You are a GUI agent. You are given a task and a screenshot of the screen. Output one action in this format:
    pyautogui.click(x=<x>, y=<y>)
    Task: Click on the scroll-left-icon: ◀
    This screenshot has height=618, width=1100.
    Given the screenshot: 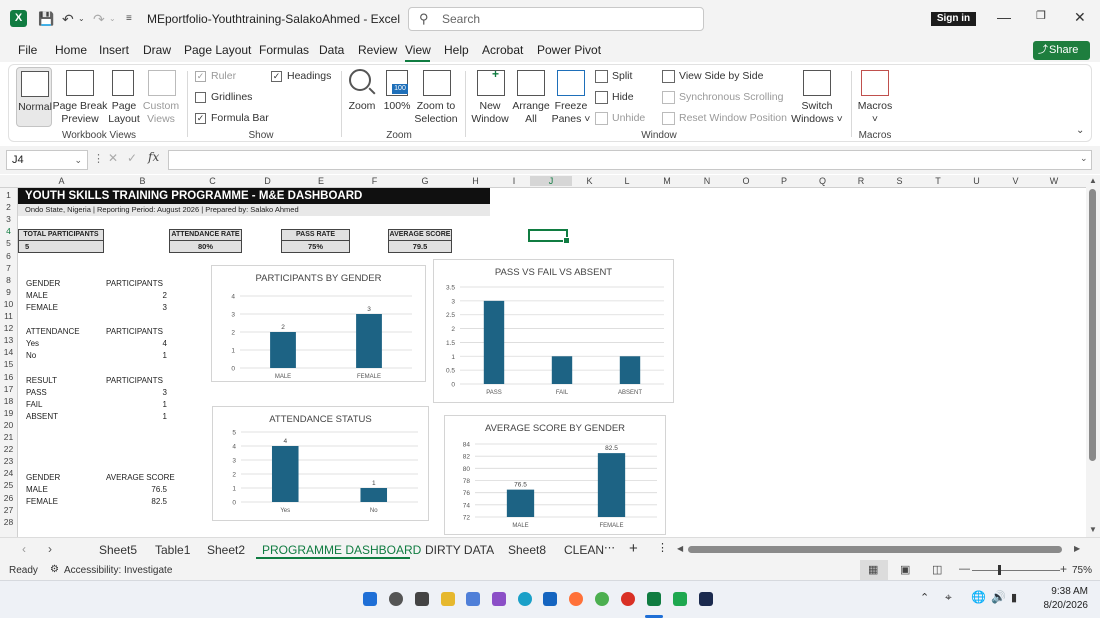 What is the action you would take?
    pyautogui.click(x=680, y=548)
    